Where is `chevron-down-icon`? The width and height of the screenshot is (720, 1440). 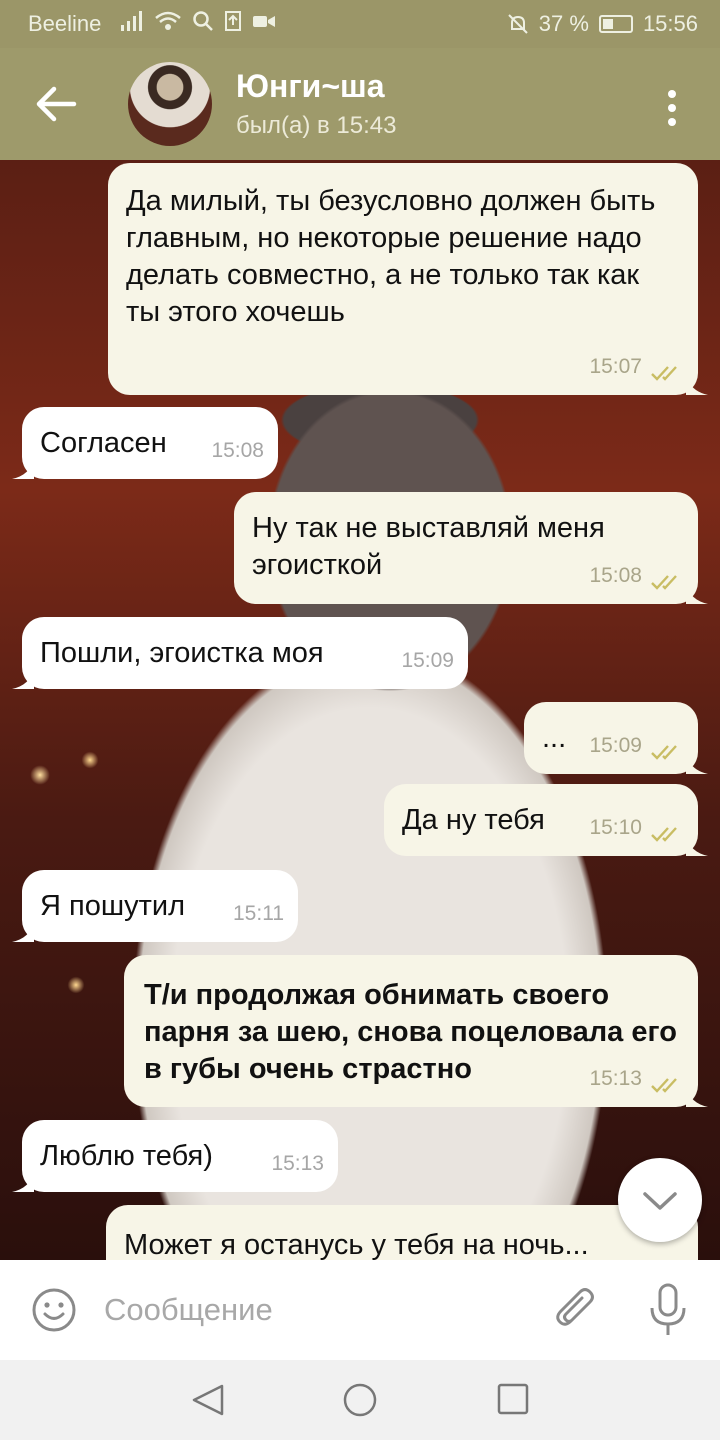
chevron-down-icon is located at coordinates (660, 1201).